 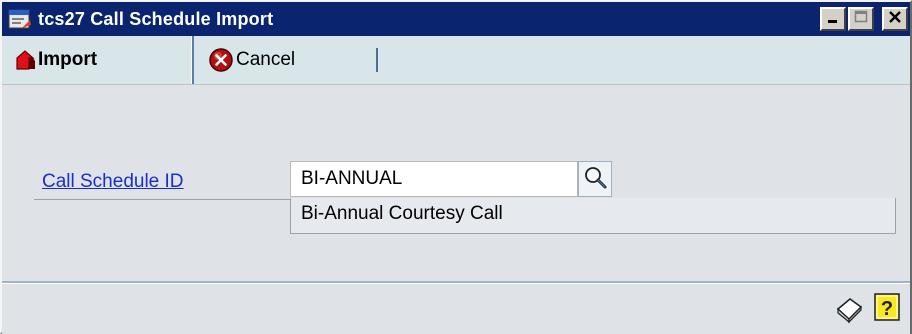 I want to click on close-button, so click(x=895, y=19).